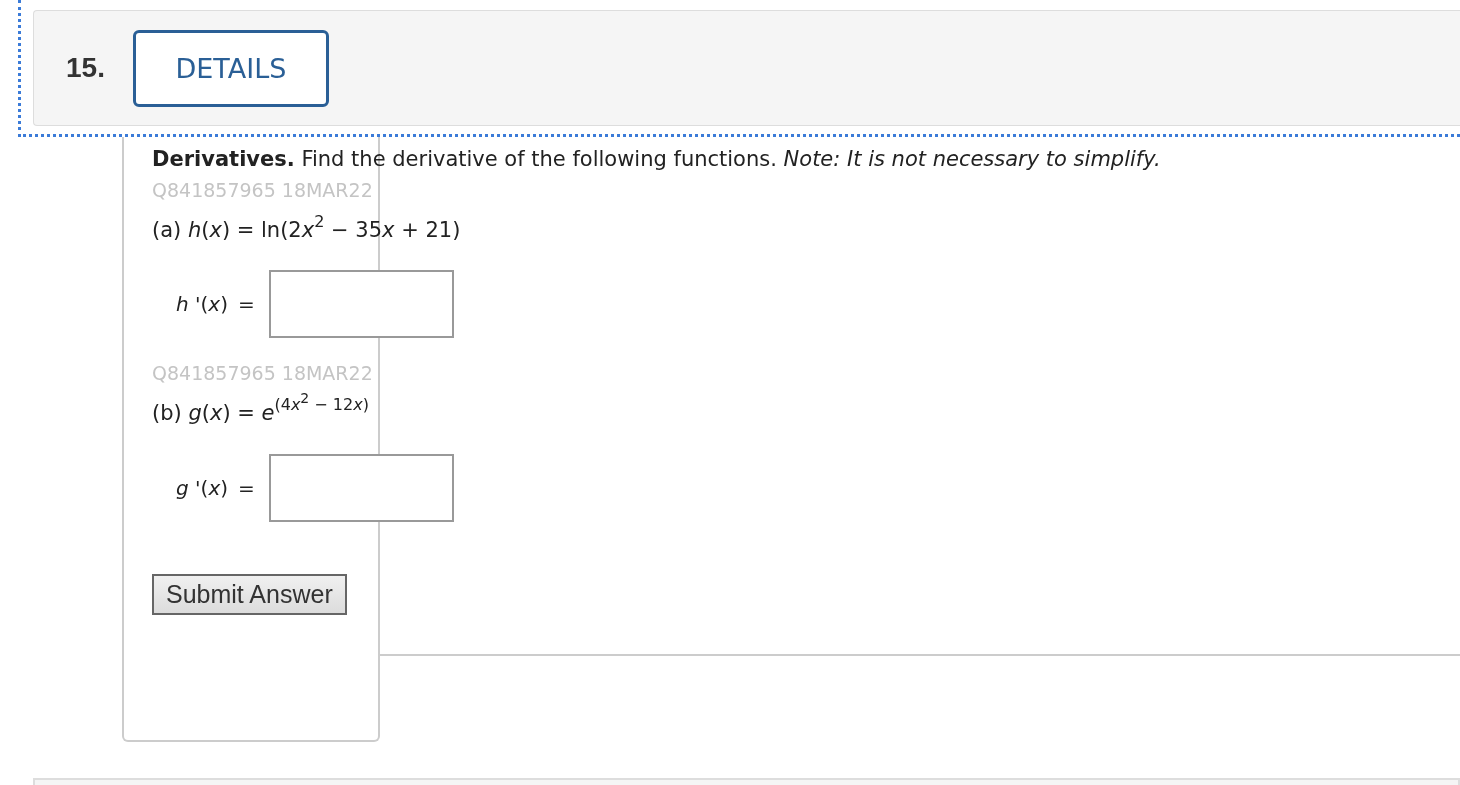  I want to click on answer-label: h '(x), so click(202, 304).